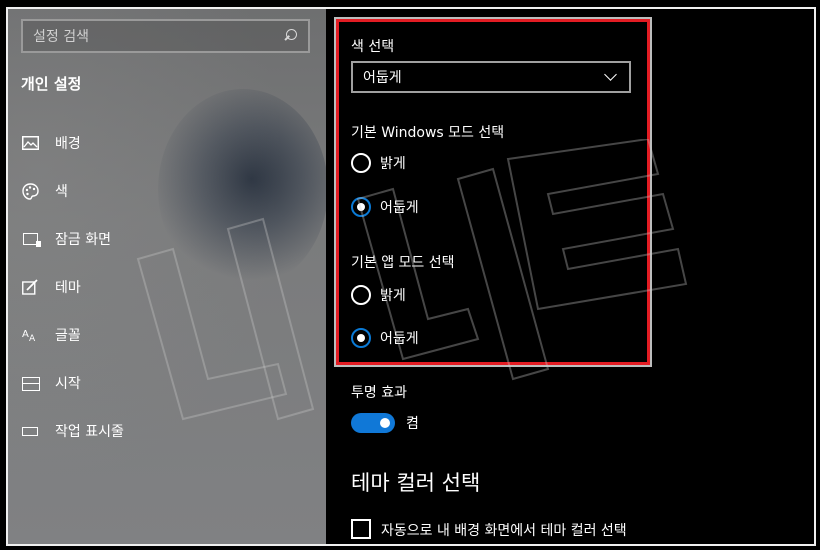 The width and height of the screenshot is (820, 550). I want to click on font-icon: AA, so click(30, 335).